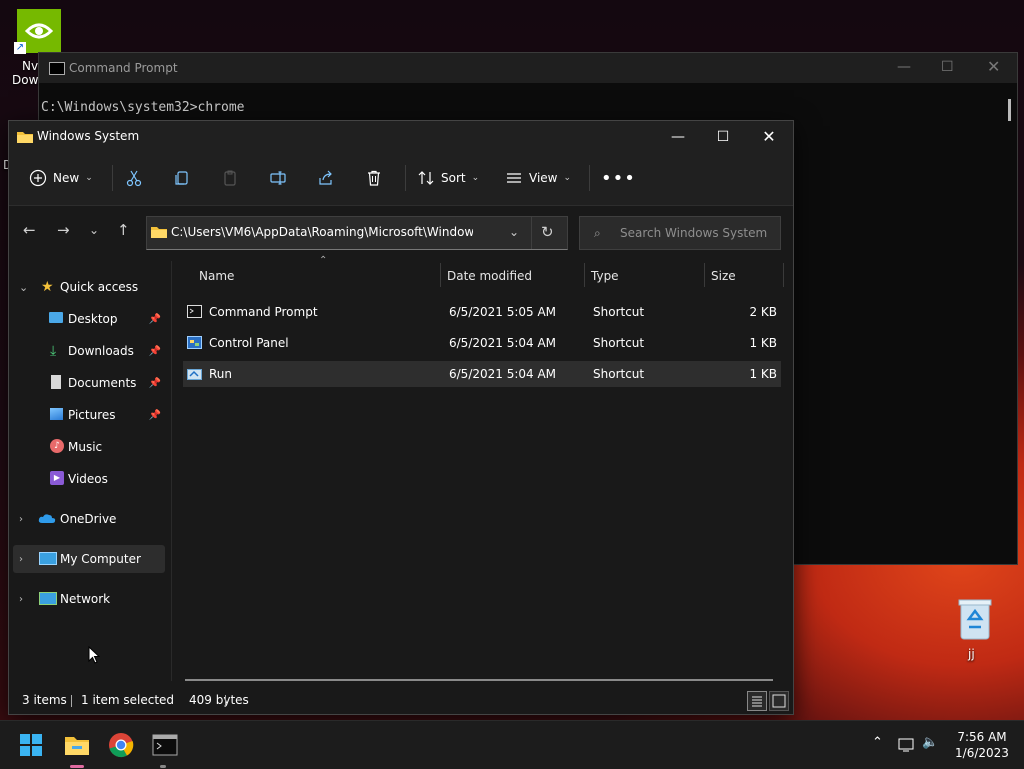  Describe the element at coordinates (479, 680) in the screenshot. I see `horizontal-scrollbar` at that location.